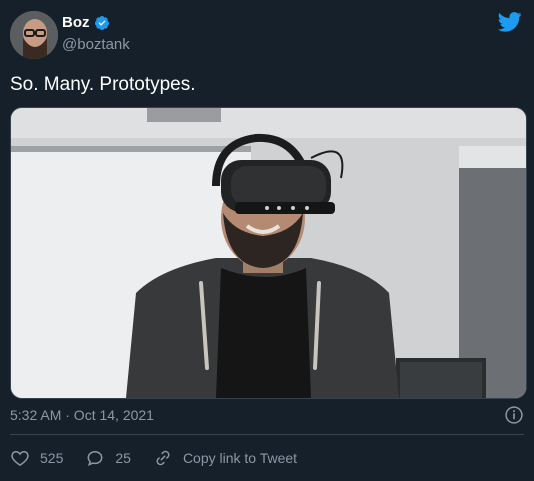  I want to click on author-handle: @boztank, so click(96, 44).